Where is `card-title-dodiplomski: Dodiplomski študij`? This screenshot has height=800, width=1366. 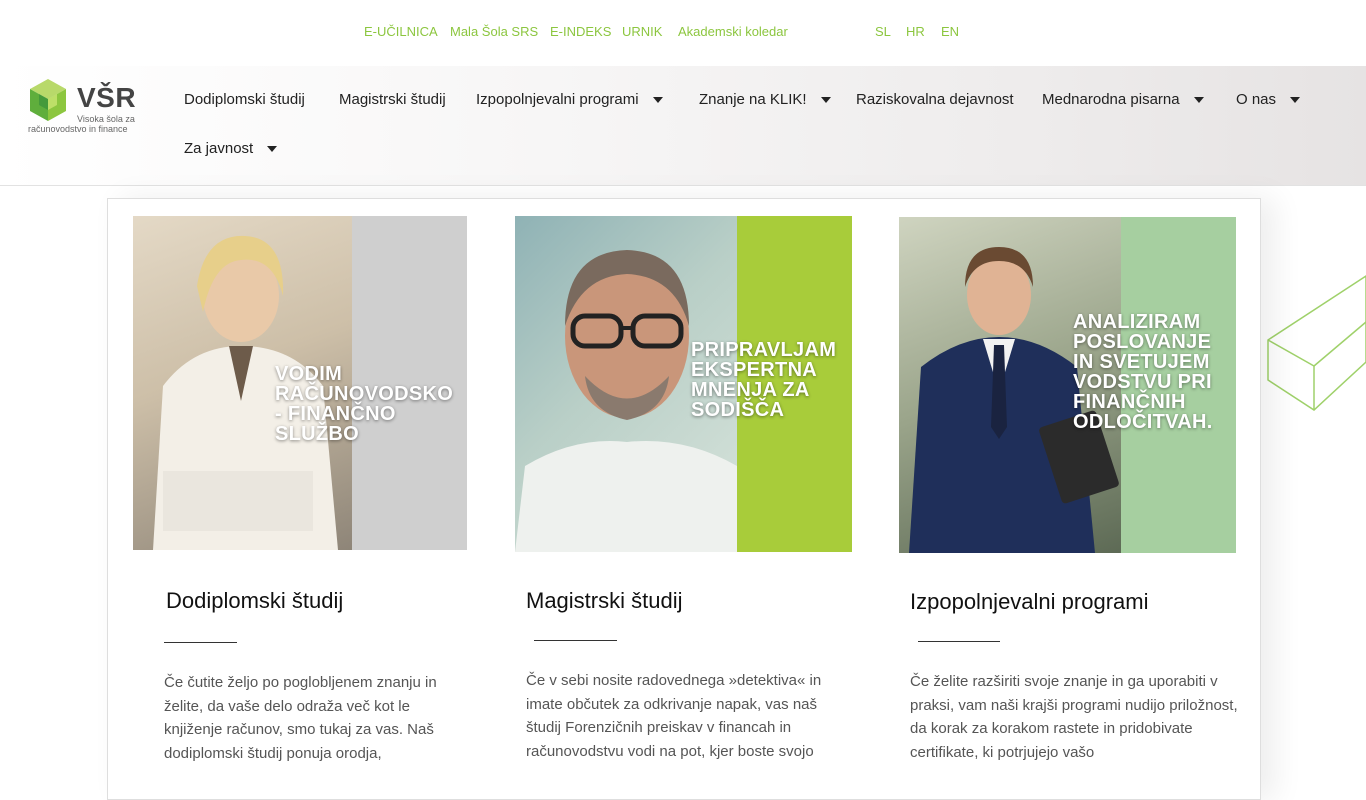 card-title-dodiplomski: Dodiplomski študij is located at coordinates (254, 601).